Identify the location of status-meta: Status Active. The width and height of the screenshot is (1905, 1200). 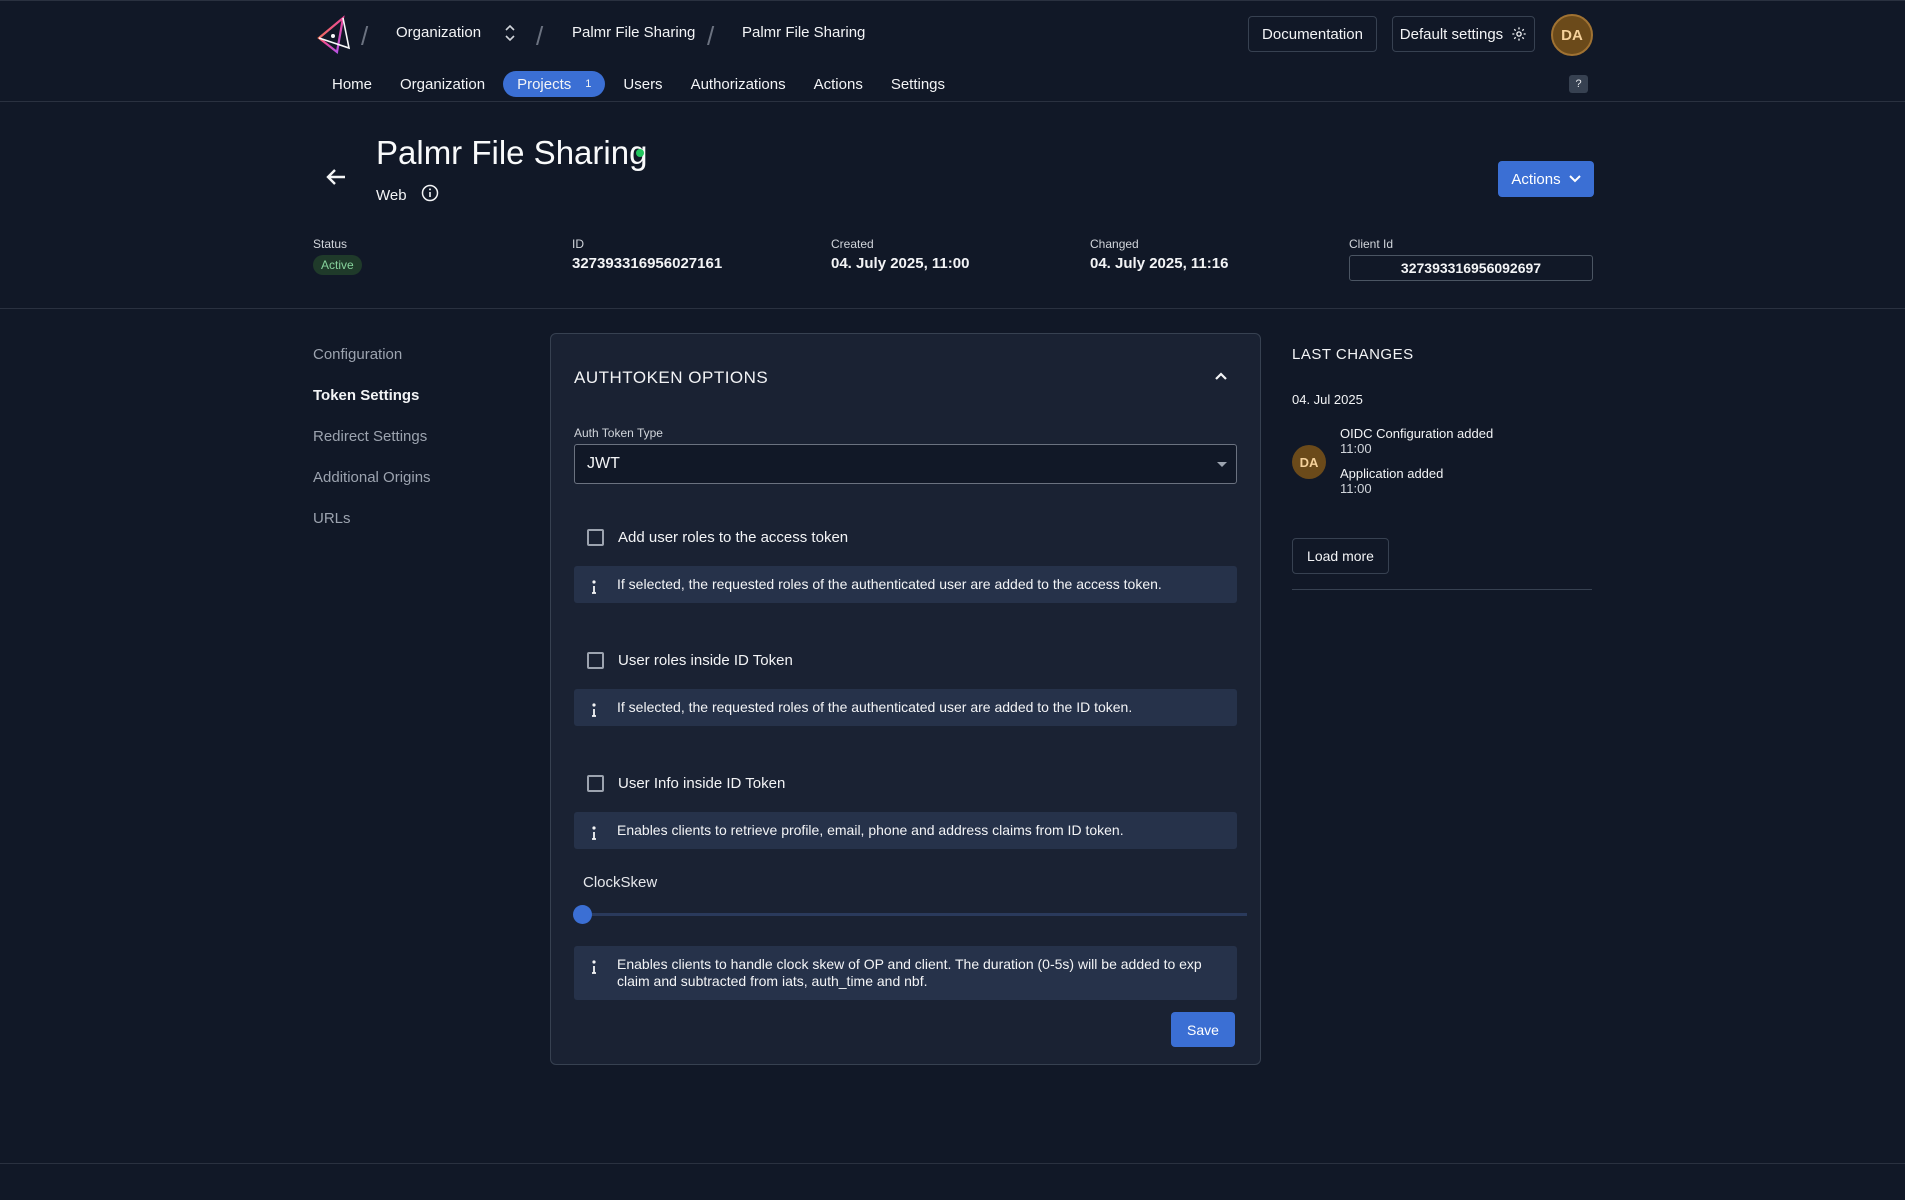
(337, 256).